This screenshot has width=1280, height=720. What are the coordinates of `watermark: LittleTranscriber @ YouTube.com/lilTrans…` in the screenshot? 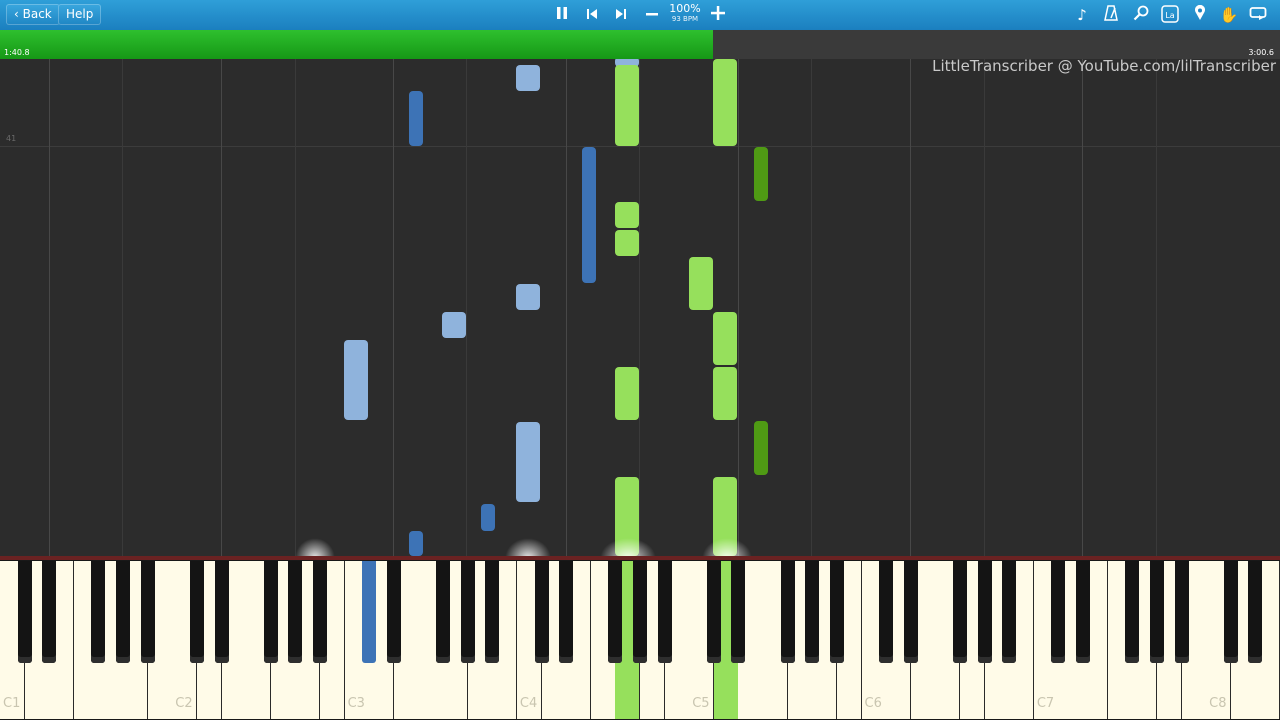 It's located at (1104, 66).